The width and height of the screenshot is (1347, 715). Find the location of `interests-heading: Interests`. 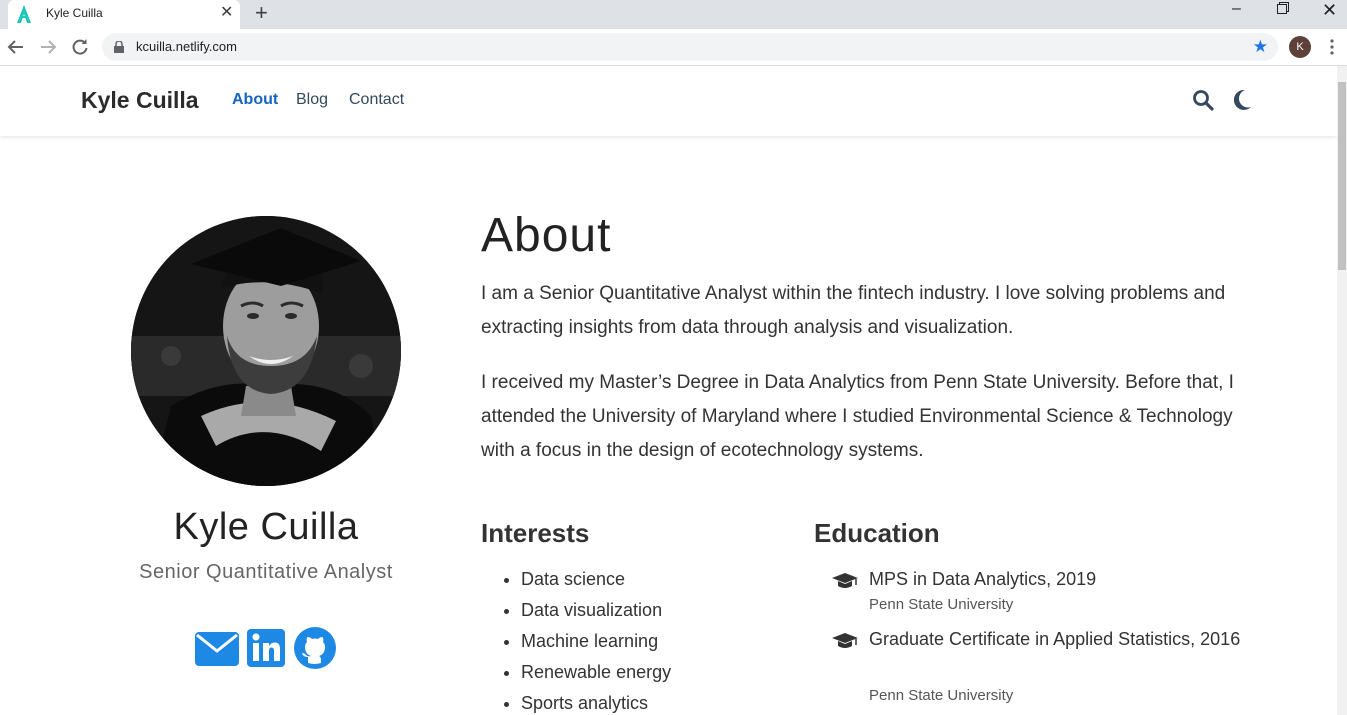

interests-heading: Interests is located at coordinates (535, 533).